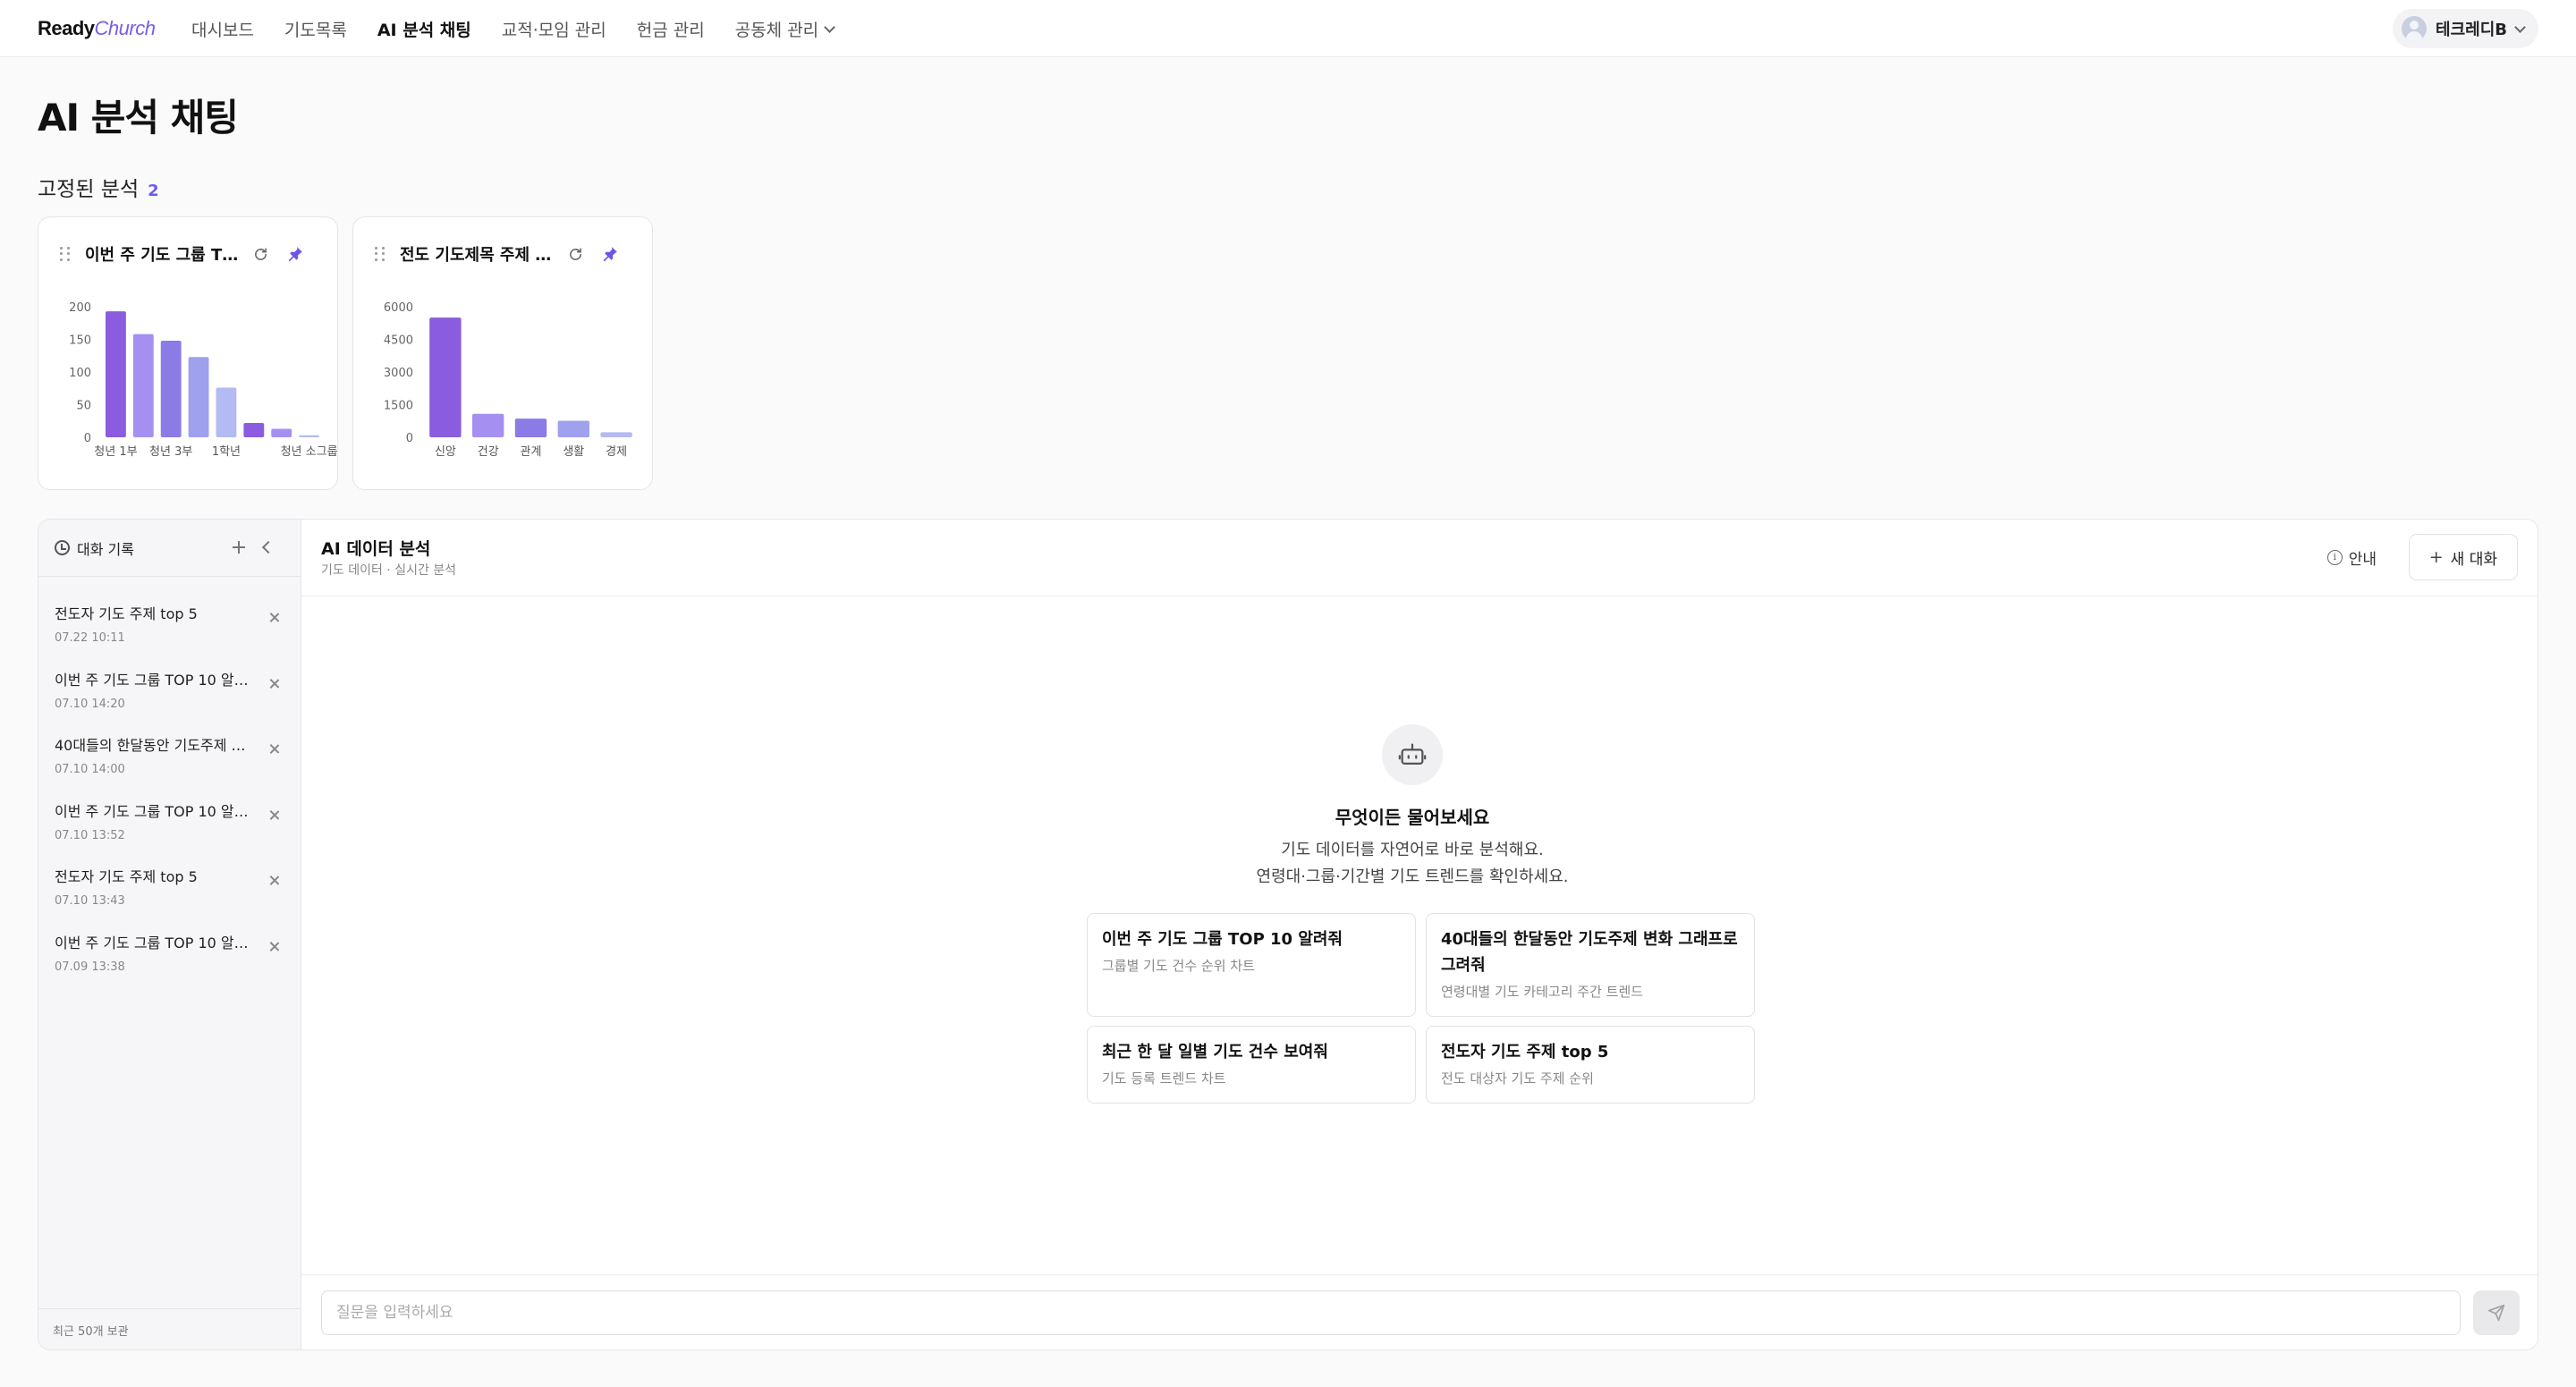 Image resolution: width=2576 pixels, height=1387 pixels. Describe the element at coordinates (398, 308) in the screenshot. I see `y-tick-label: 6000` at that location.